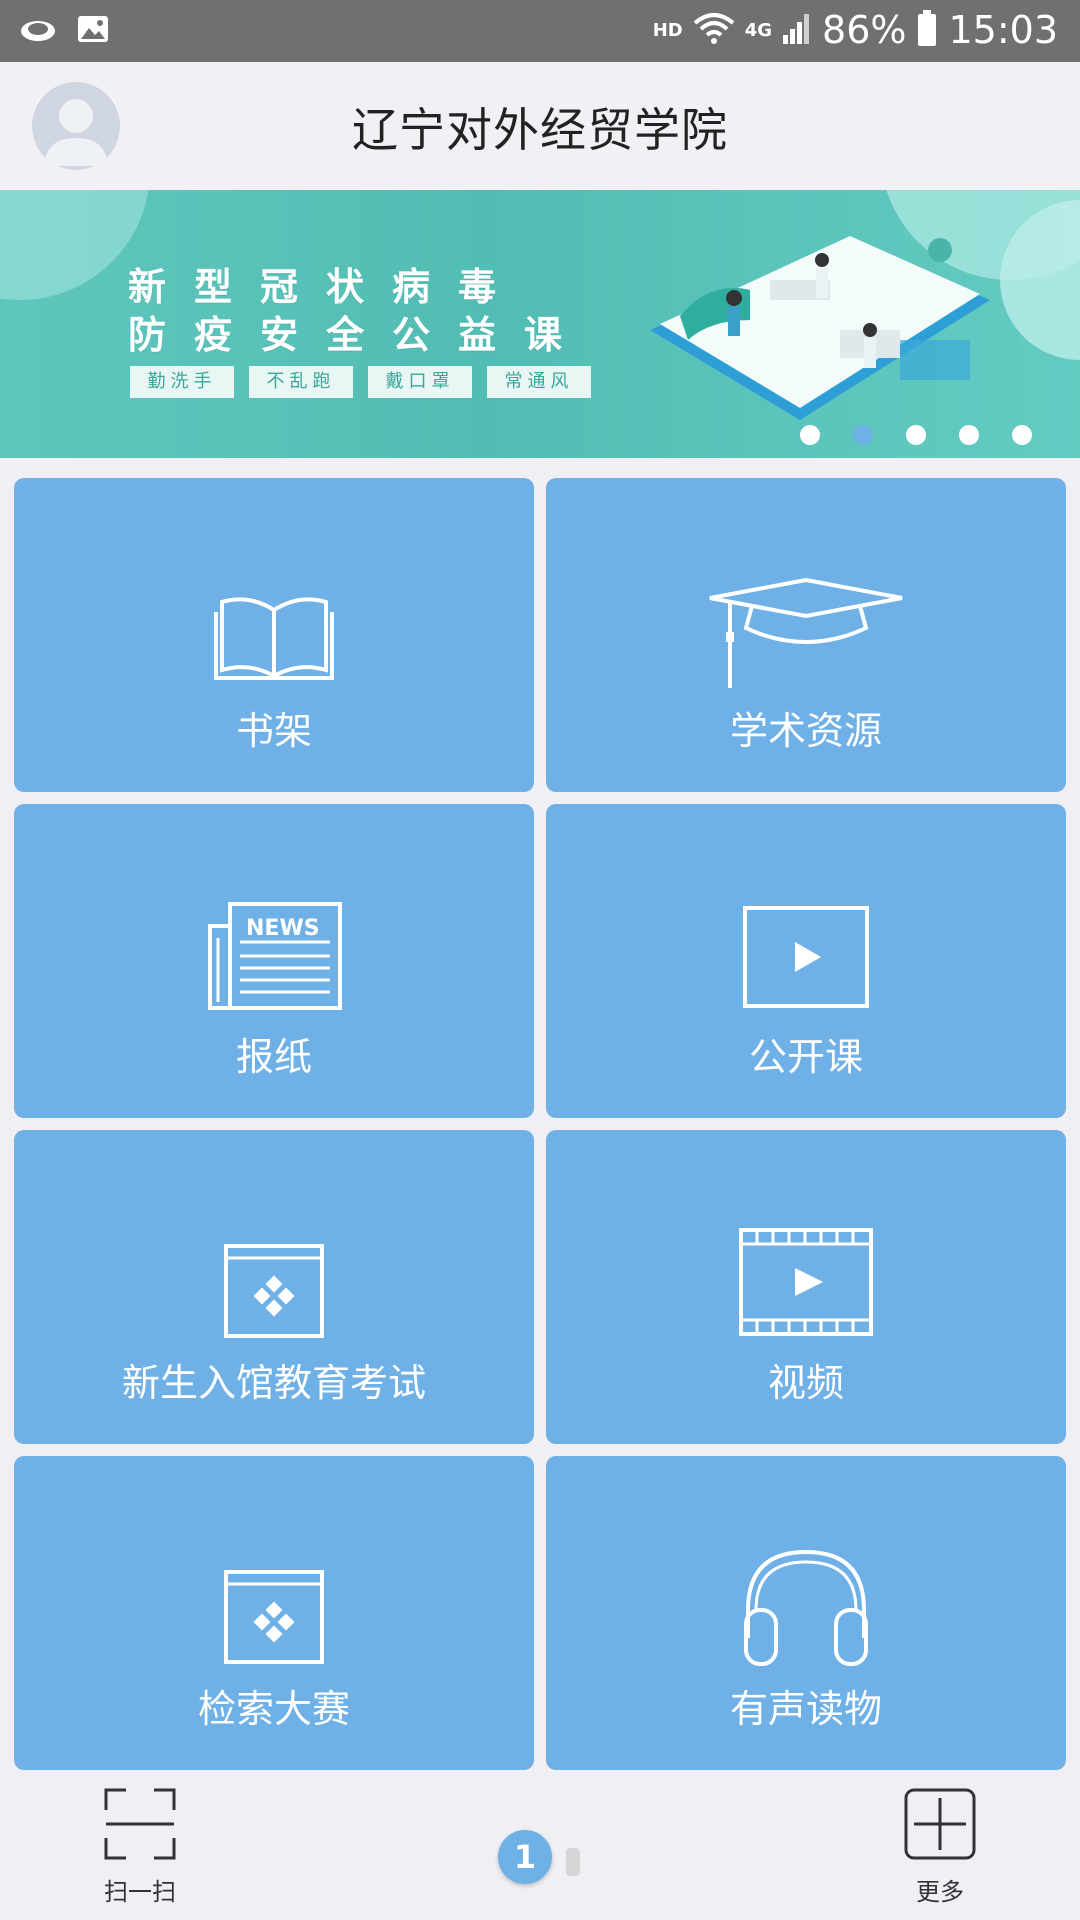  I want to click on promo-banner: 新型冠状病毒 防疫安全公益课 勤洗手 不乱跑 戴口罩 常通风, so click(540, 324).